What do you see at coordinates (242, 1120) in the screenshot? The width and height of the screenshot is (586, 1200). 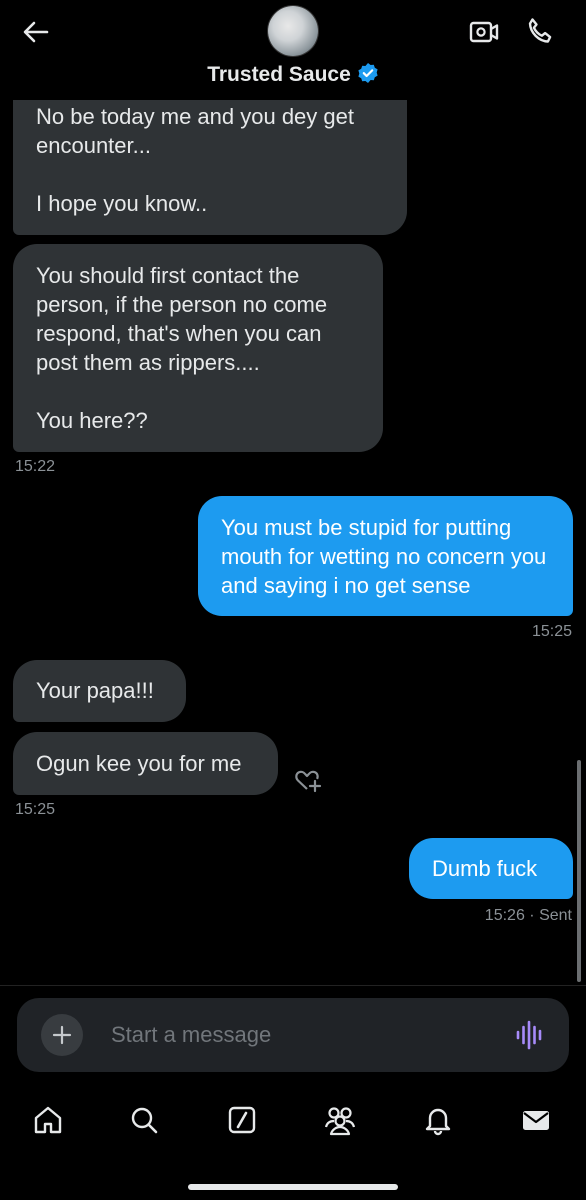 I see `grok-icon` at bounding box center [242, 1120].